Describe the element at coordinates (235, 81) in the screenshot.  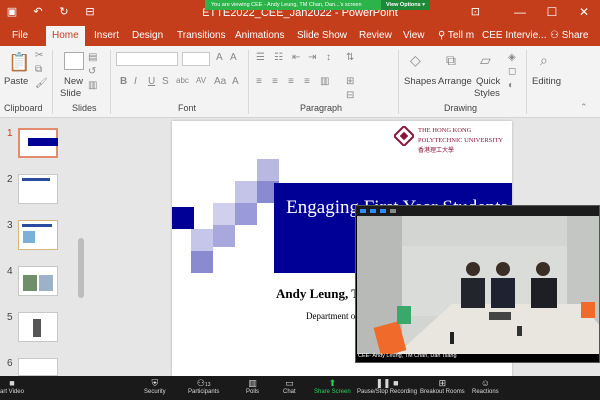
I see `font-color-icon: A` at that location.